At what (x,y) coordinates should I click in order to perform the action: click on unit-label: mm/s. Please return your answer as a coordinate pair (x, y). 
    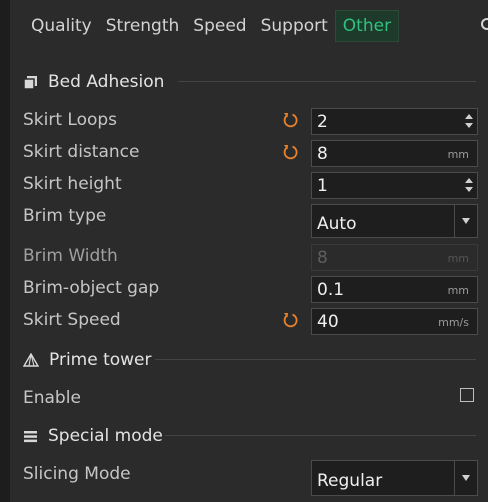
    Looking at the image, I should click on (453, 322).